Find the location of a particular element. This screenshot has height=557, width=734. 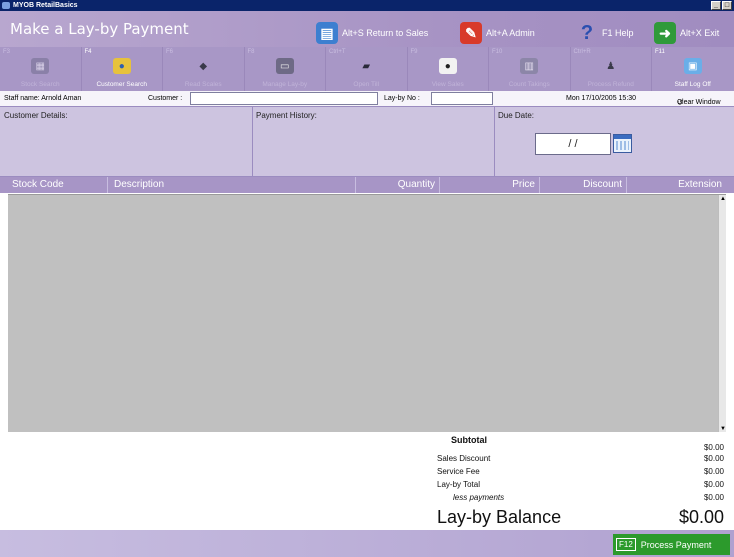

column-stock-code: Stock Code is located at coordinates (58, 185).